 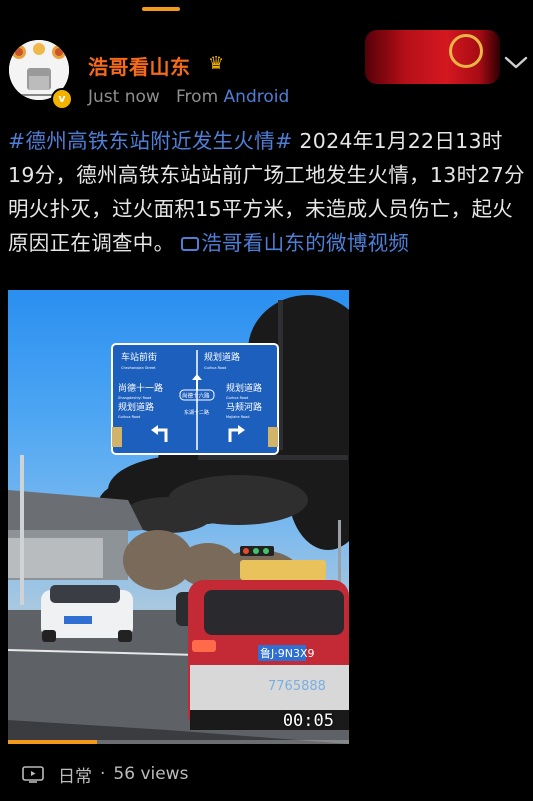 I want to click on sign-left-1: 尚德十一路, so click(x=140, y=388).